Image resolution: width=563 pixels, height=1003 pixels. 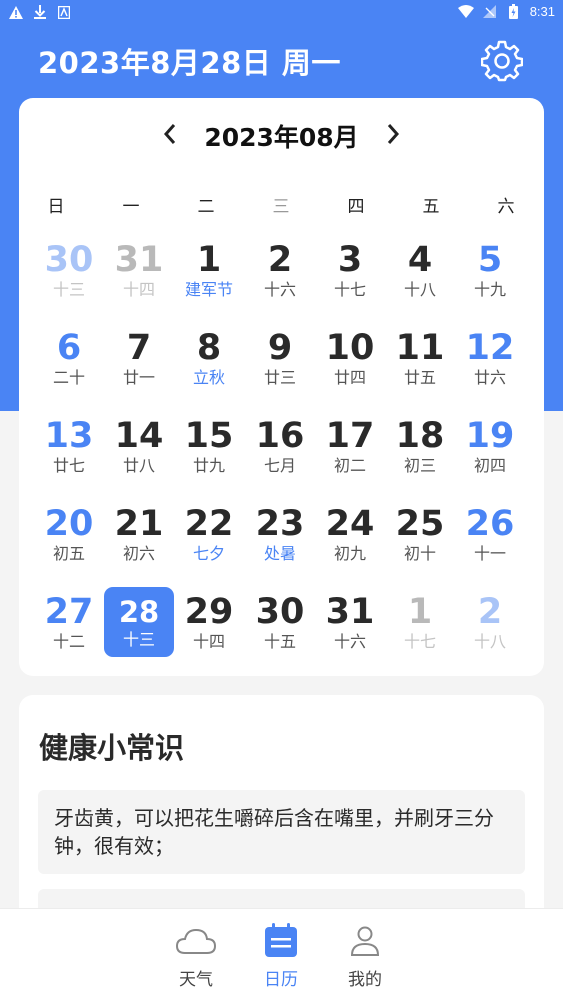 What do you see at coordinates (280, 348) in the screenshot?
I see `day-number: 9` at bounding box center [280, 348].